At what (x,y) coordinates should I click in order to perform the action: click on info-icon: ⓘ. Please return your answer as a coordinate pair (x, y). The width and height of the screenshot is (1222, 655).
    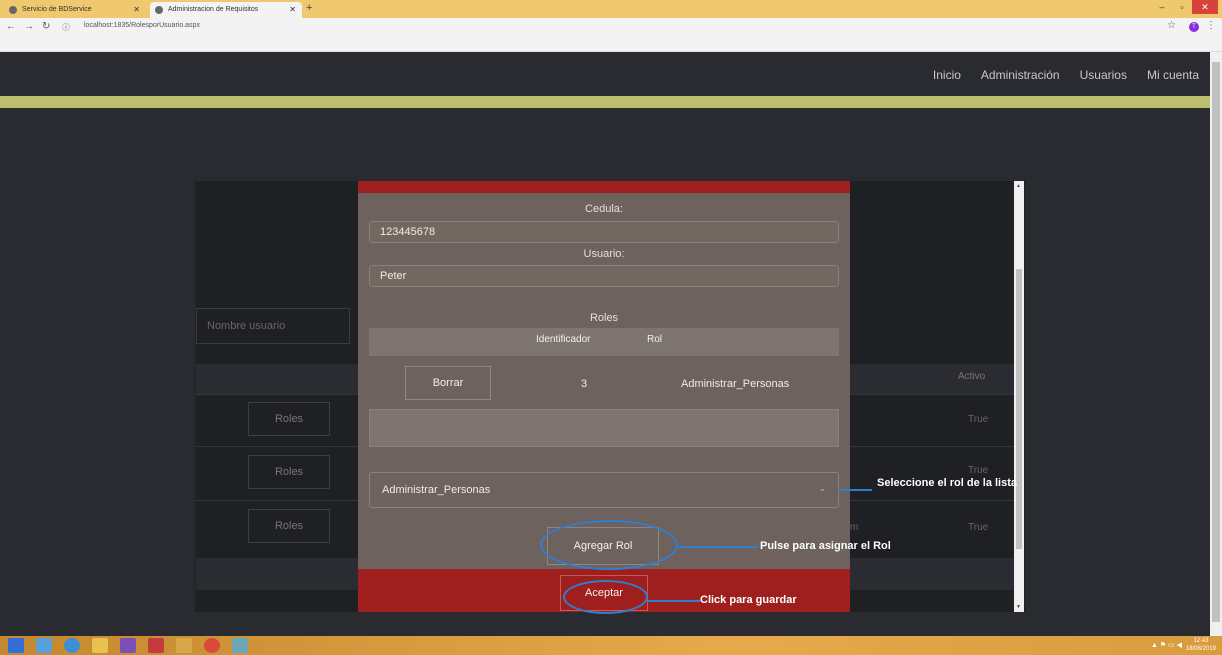
    Looking at the image, I should click on (66, 27).